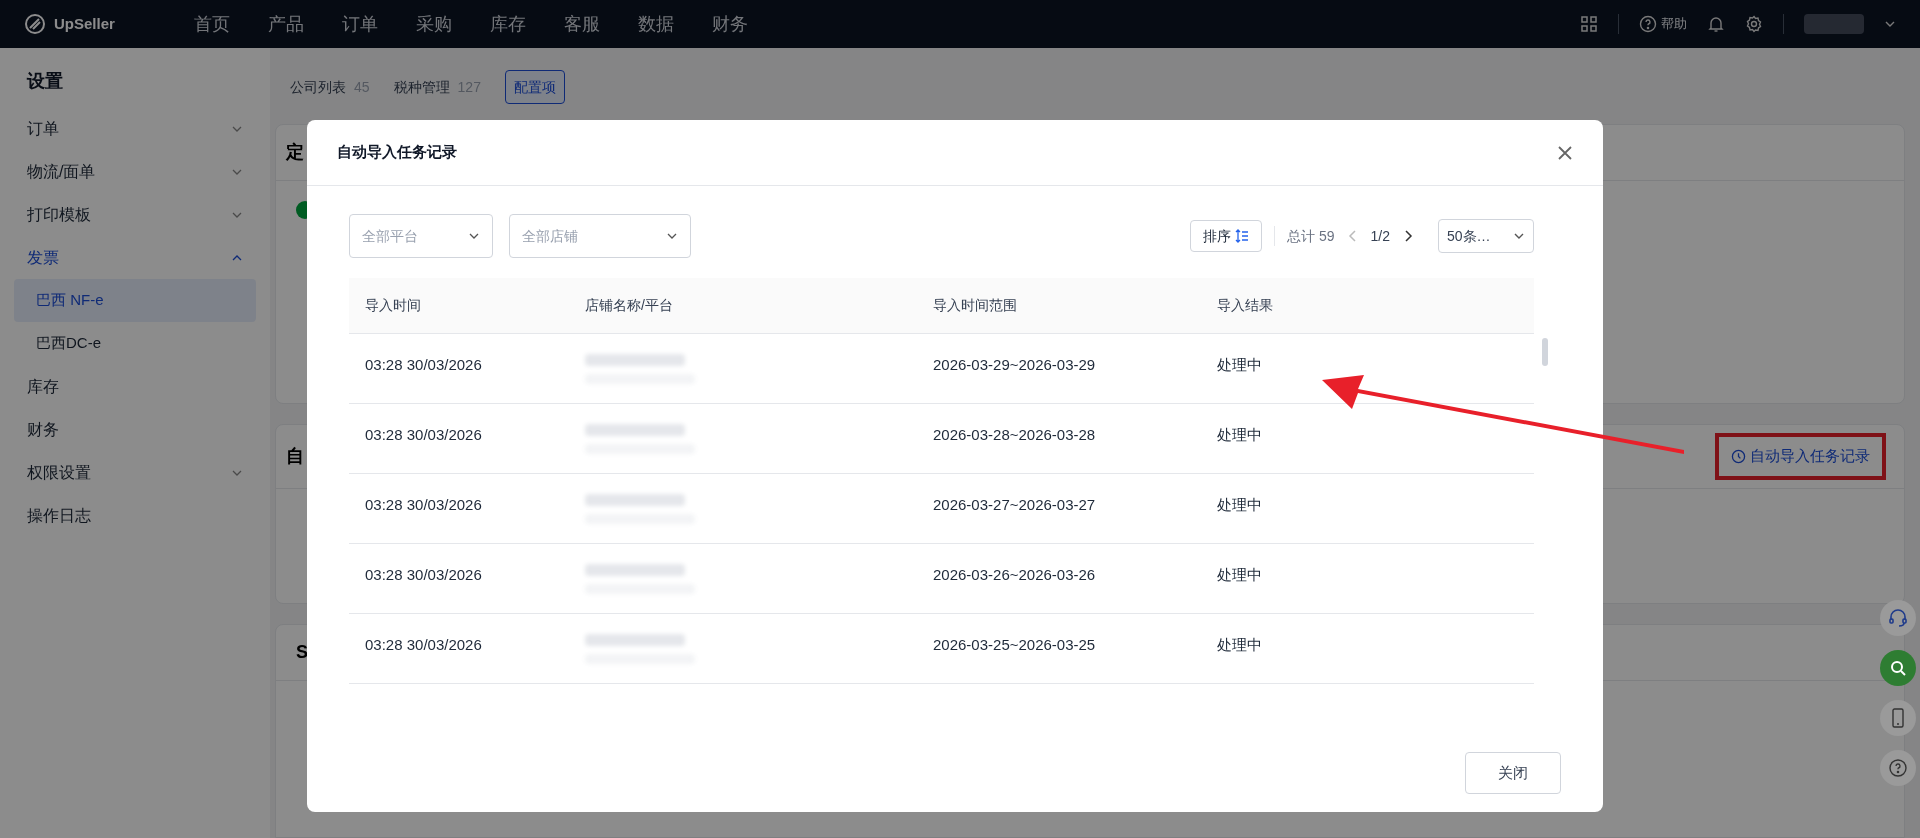 The image size is (1920, 838). Describe the element at coordinates (135, 128) in the screenshot. I see `sidebar-item: 订单` at that location.